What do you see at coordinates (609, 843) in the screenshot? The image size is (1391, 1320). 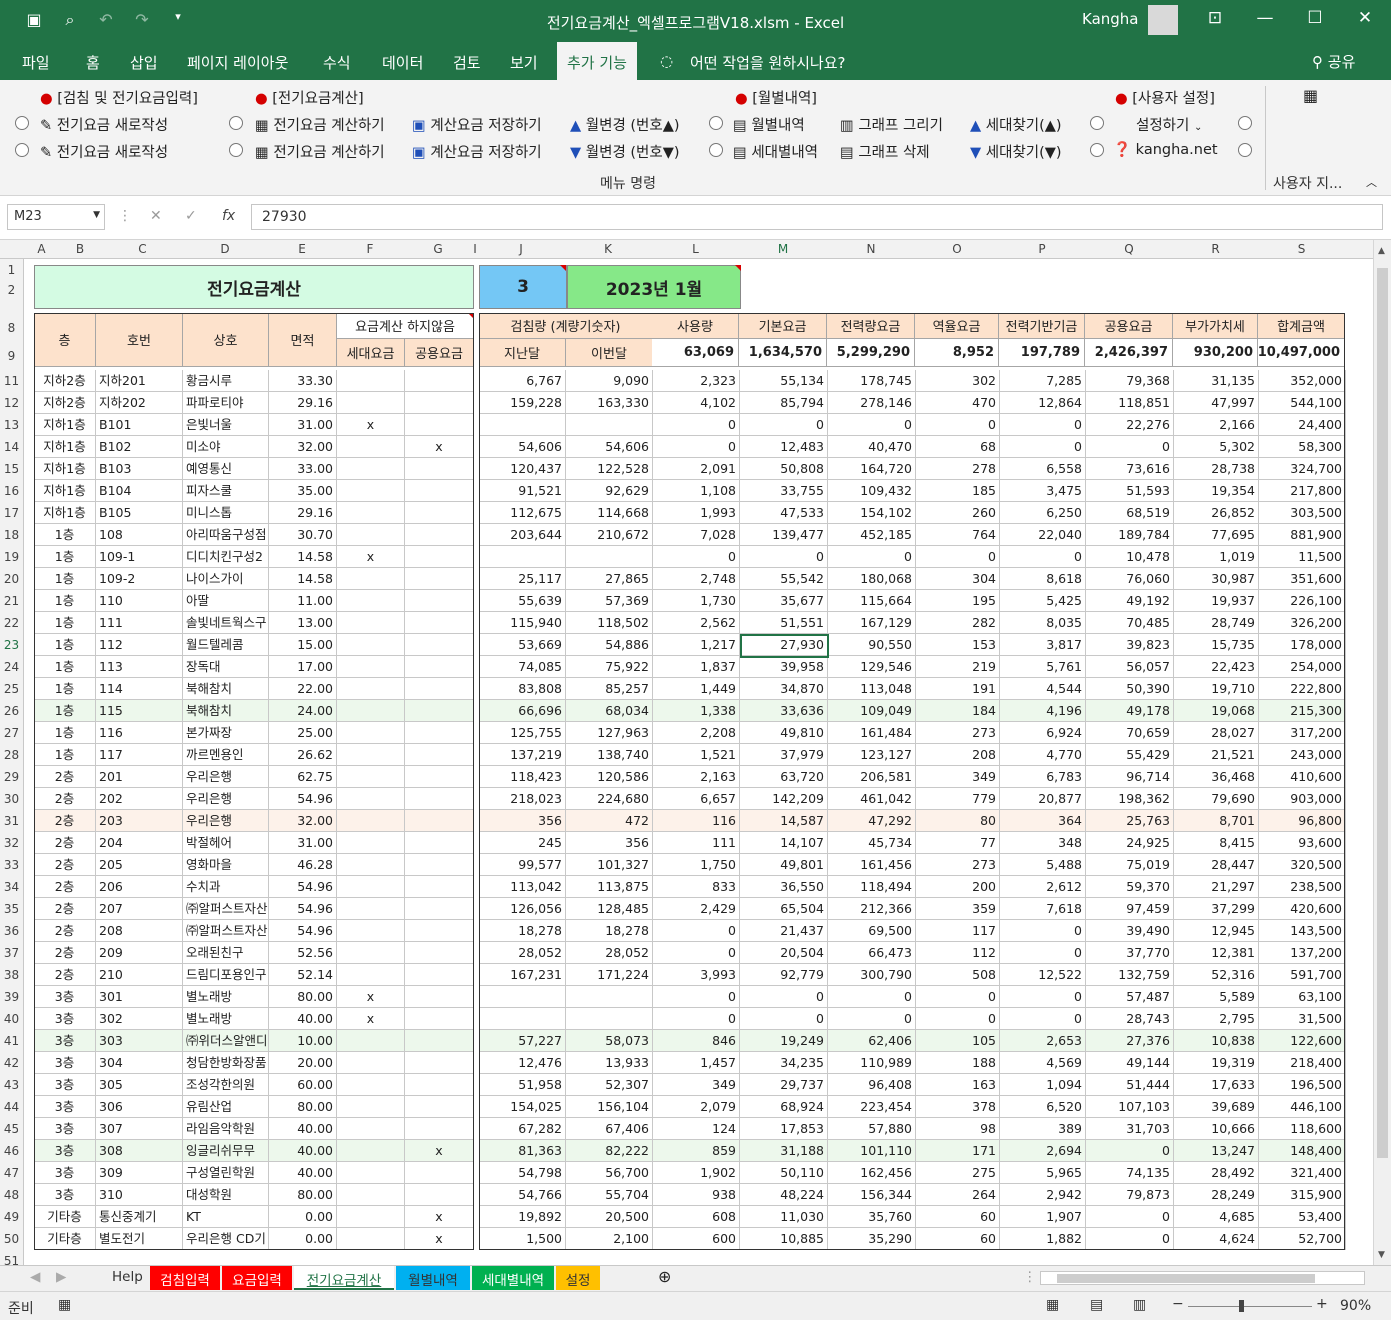 I see `table-cell: 356` at bounding box center [609, 843].